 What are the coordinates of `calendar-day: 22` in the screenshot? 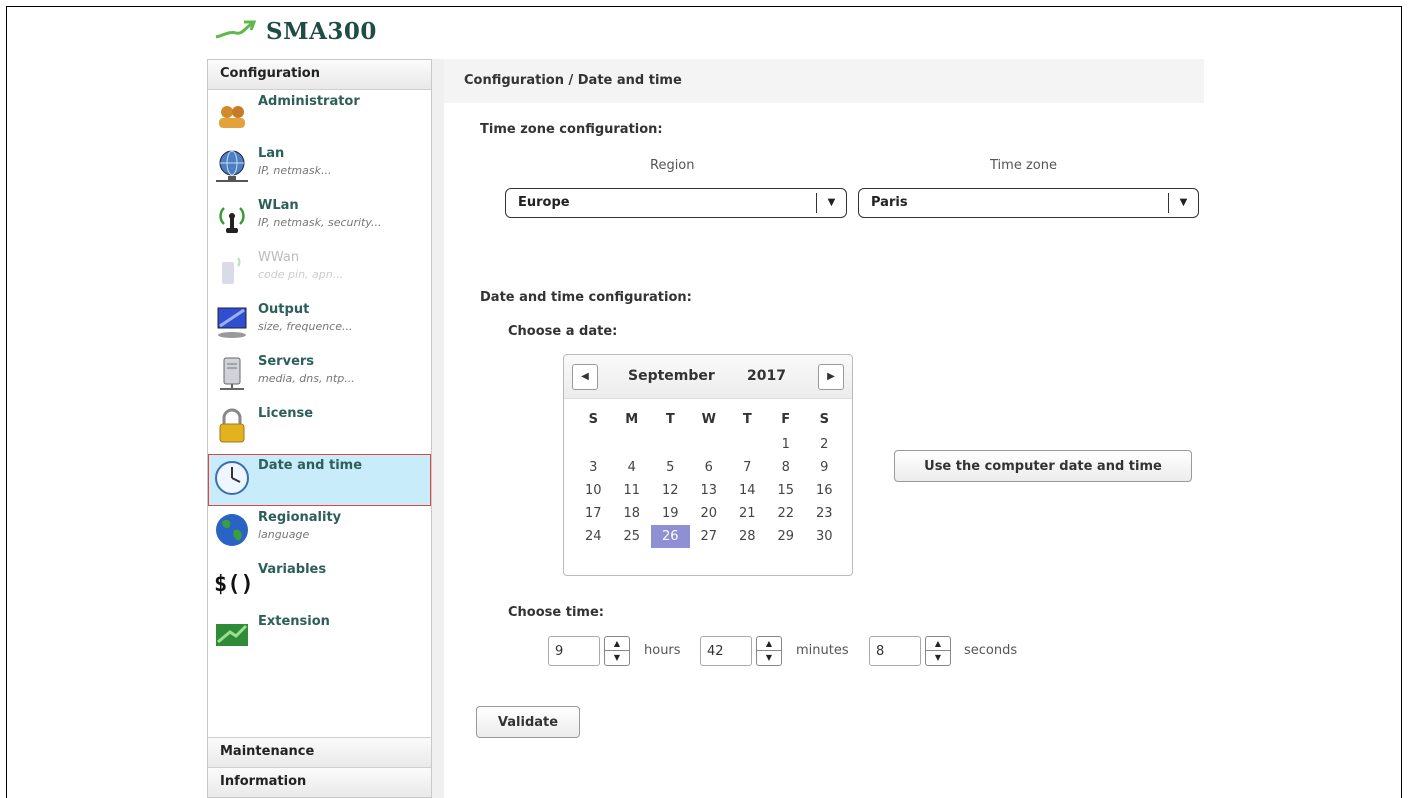 It's located at (786, 513).